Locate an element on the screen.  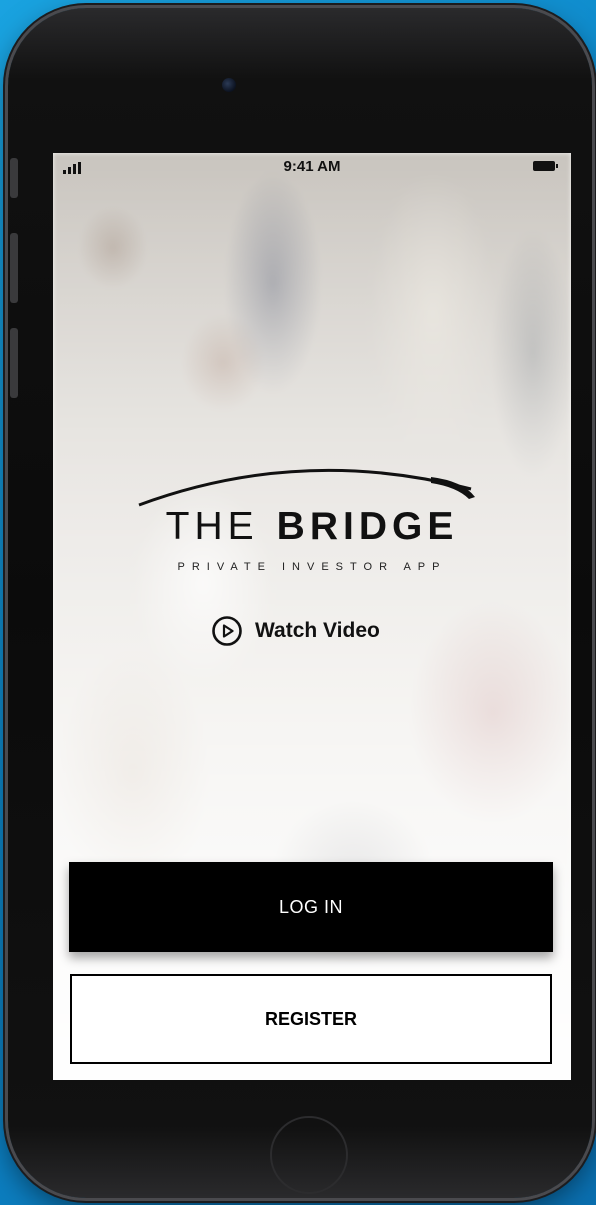
volume-up-button is located at coordinates (14, 268).